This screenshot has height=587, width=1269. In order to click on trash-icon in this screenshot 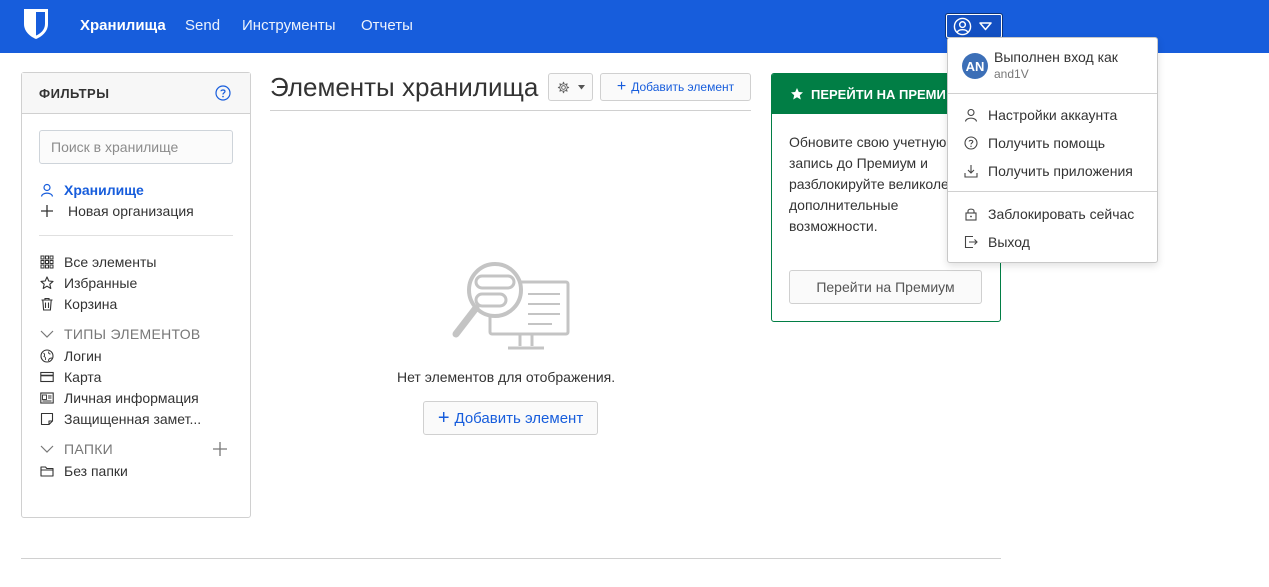, I will do `click(47, 304)`.